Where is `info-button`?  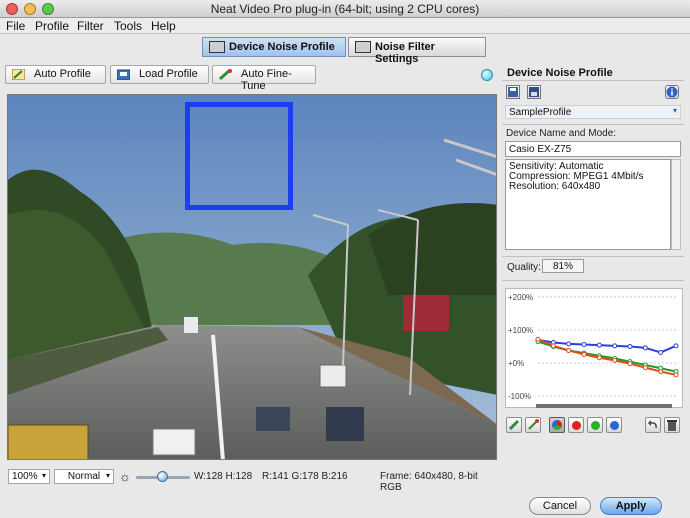 info-button is located at coordinates (672, 92).